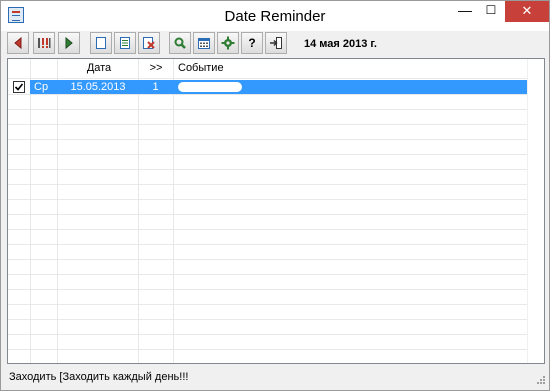 Image resolution: width=550 pixels, height=391 pixels. What do you see at coordinates (156, 68) in the screenshot?
I see `column-header-count: >>` at bounding box center [156, 68].